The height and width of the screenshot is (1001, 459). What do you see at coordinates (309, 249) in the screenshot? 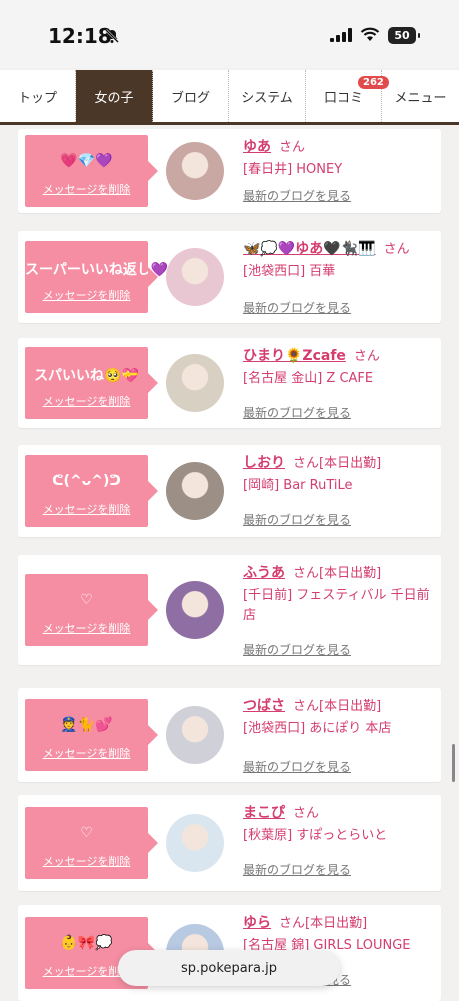
I see `girl-name-link: 🦋💭💜ゆあ🖤🐈‍⬛🎹` at bounding box center [309, 249].